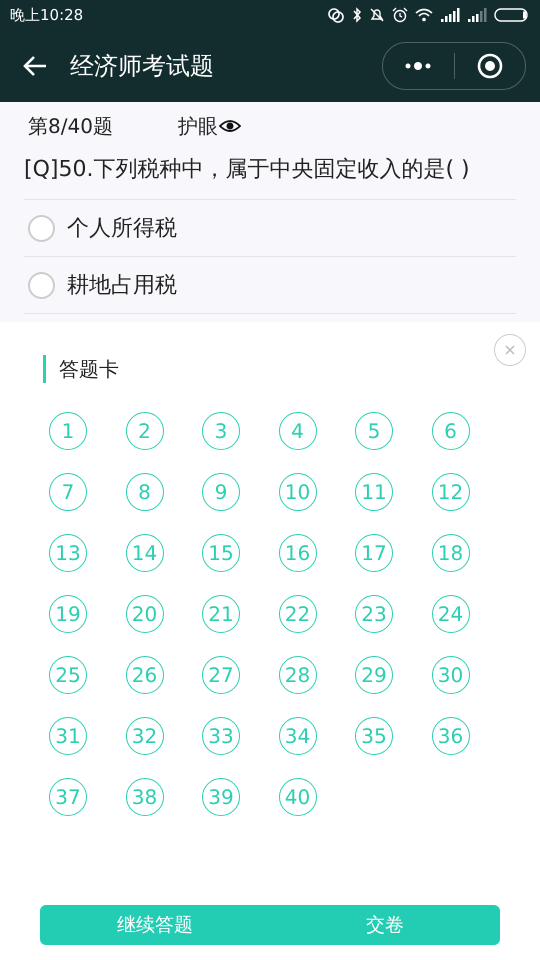 This screenshot has height=960, width=540. Describe the element at coordinates (221, 797) in the screenshot. I see `question-number: 39` at that location.